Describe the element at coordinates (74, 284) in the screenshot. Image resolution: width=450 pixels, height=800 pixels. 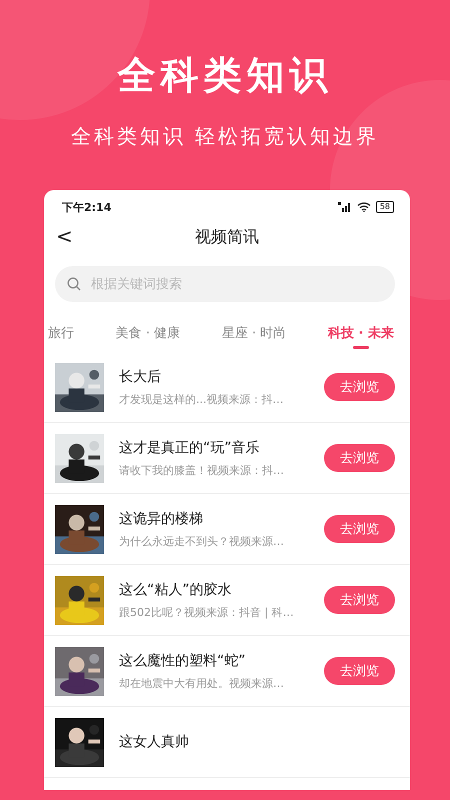
I see `search-icon` at that location.